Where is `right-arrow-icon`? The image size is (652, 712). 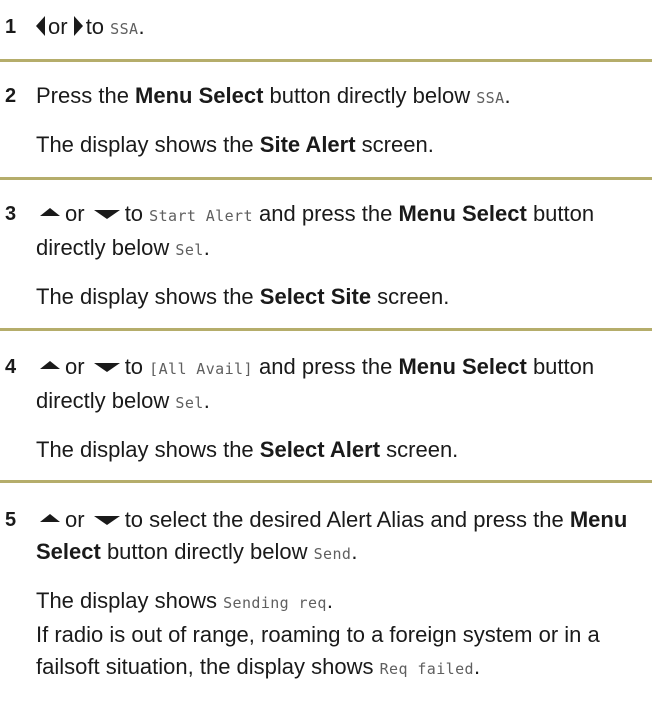 right-arrow-icon is located at coordinates (78, 26).